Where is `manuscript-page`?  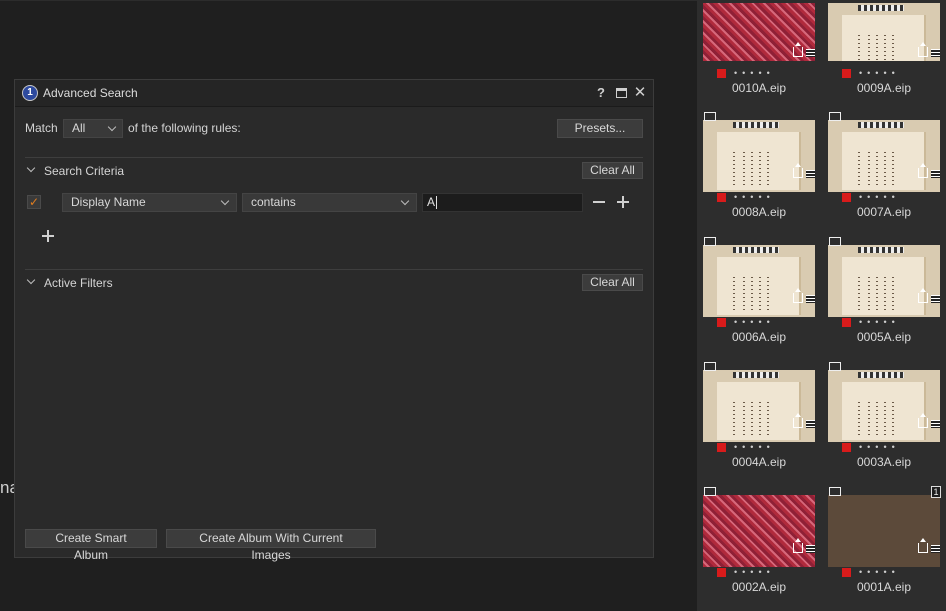 manuscript-page is located at coordinates (759, 411).